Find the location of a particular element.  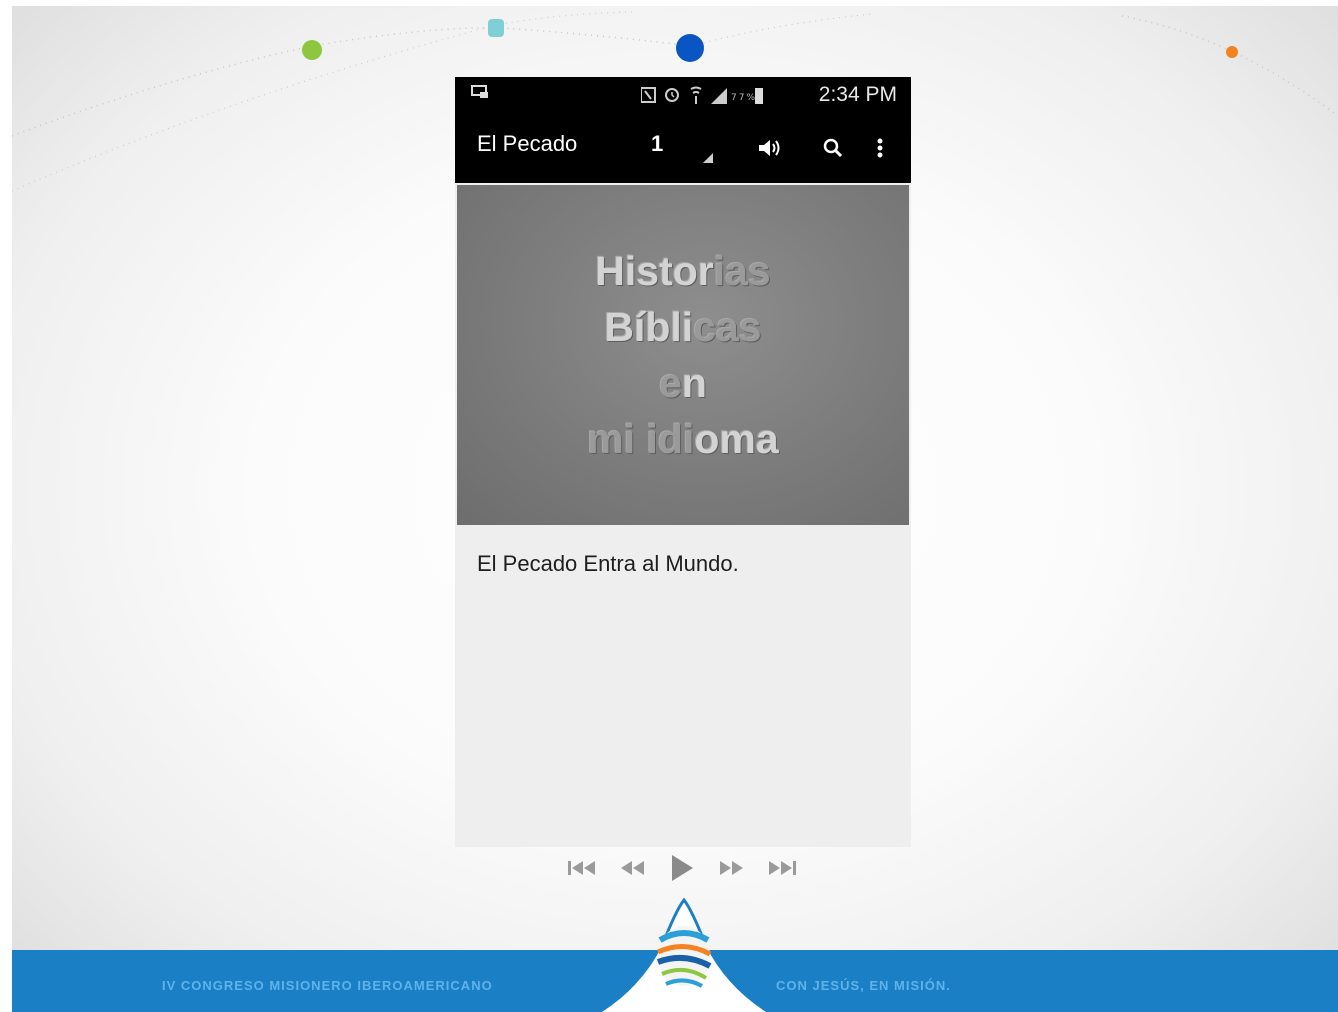

green-dot is located at coordinates (312, 50).